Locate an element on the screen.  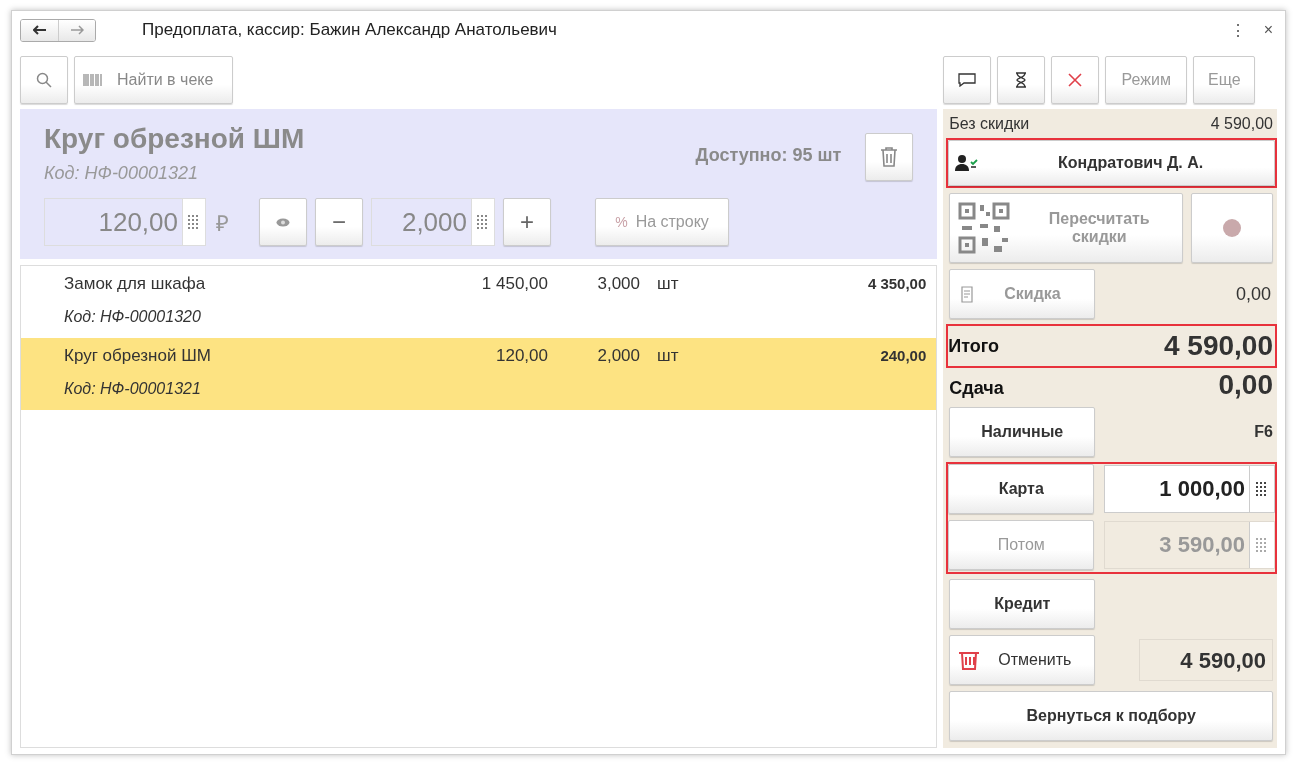
window-title: Предоплата, кассир: Бажин Александр Анатольевич is located at coordinates (349, 30).